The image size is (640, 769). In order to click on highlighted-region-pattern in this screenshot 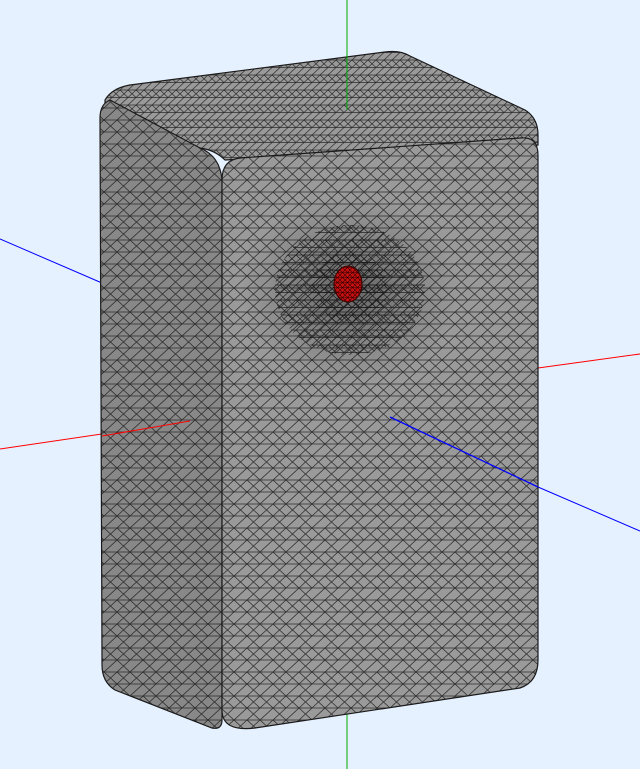, I will do `click(348, 284)`.